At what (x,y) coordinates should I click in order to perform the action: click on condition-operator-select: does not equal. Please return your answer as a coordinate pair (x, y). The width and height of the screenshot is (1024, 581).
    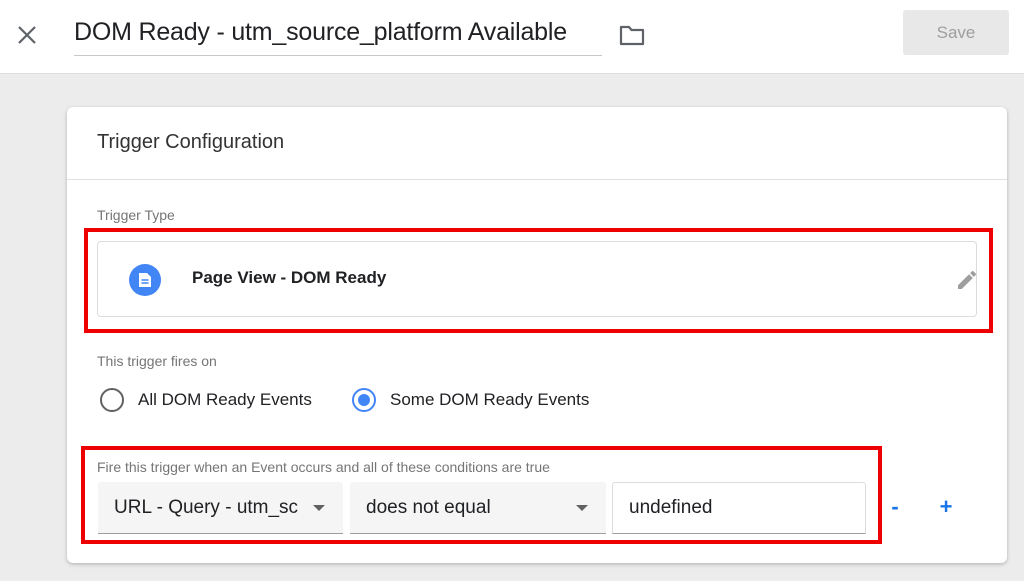
    Looking at the image, I should click on (478, 508).